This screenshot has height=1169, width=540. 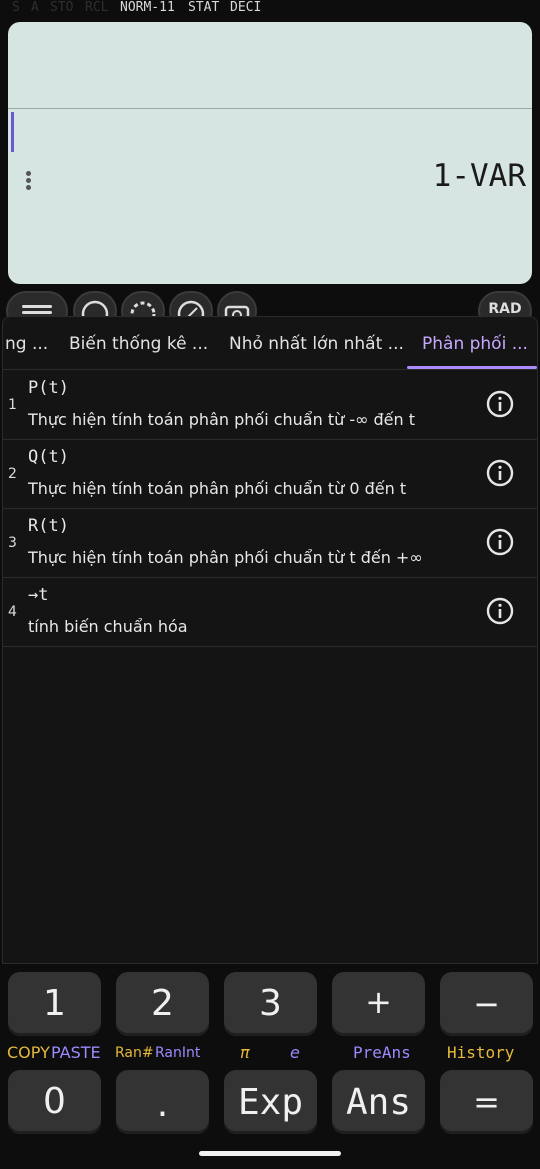 What do you see at coordinates (178, 1053) in the screenshot?
I see `ranint-label: RanInt` at bounding box center [178, 1053].